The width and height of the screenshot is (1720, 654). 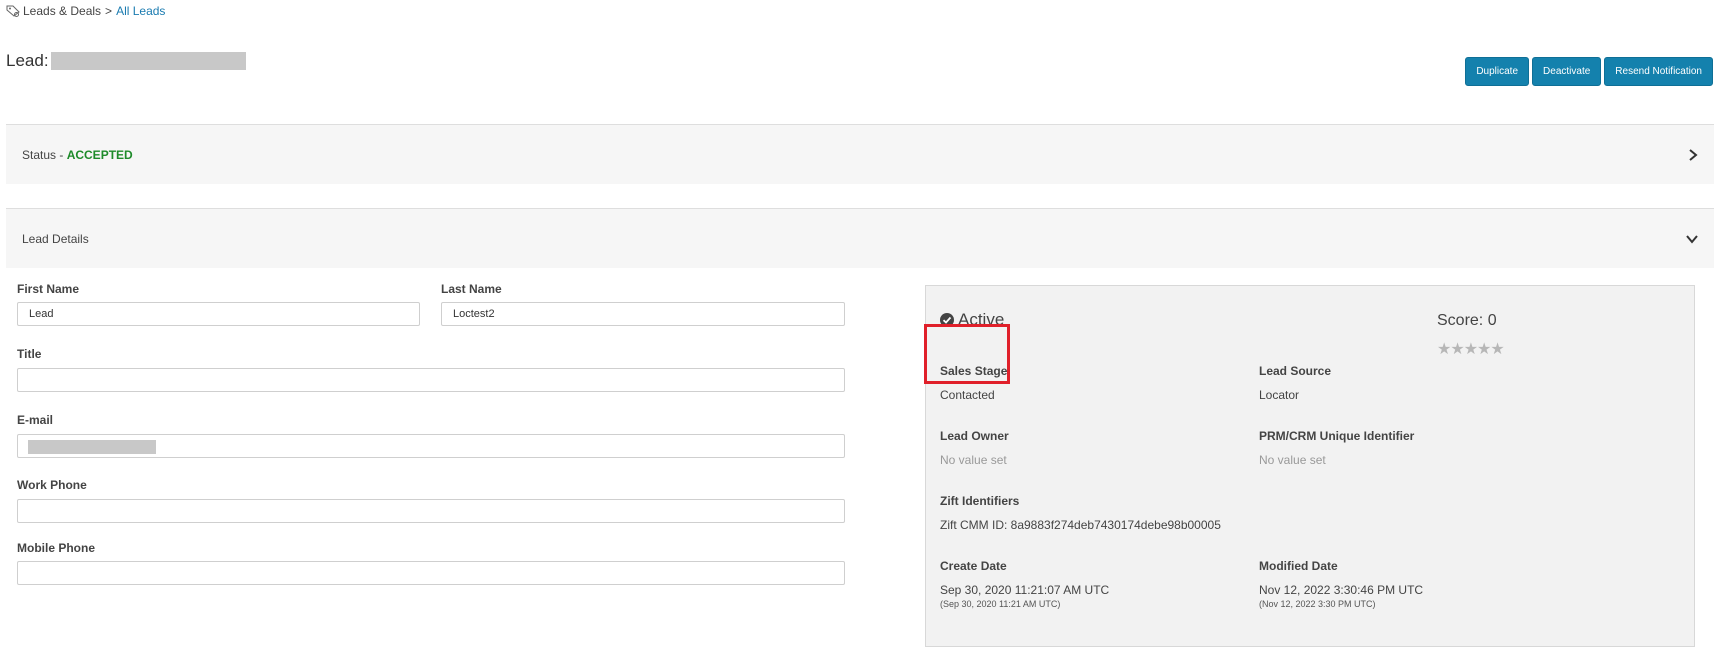 I want to click on work-phone-input, so click(x=431, y=511).